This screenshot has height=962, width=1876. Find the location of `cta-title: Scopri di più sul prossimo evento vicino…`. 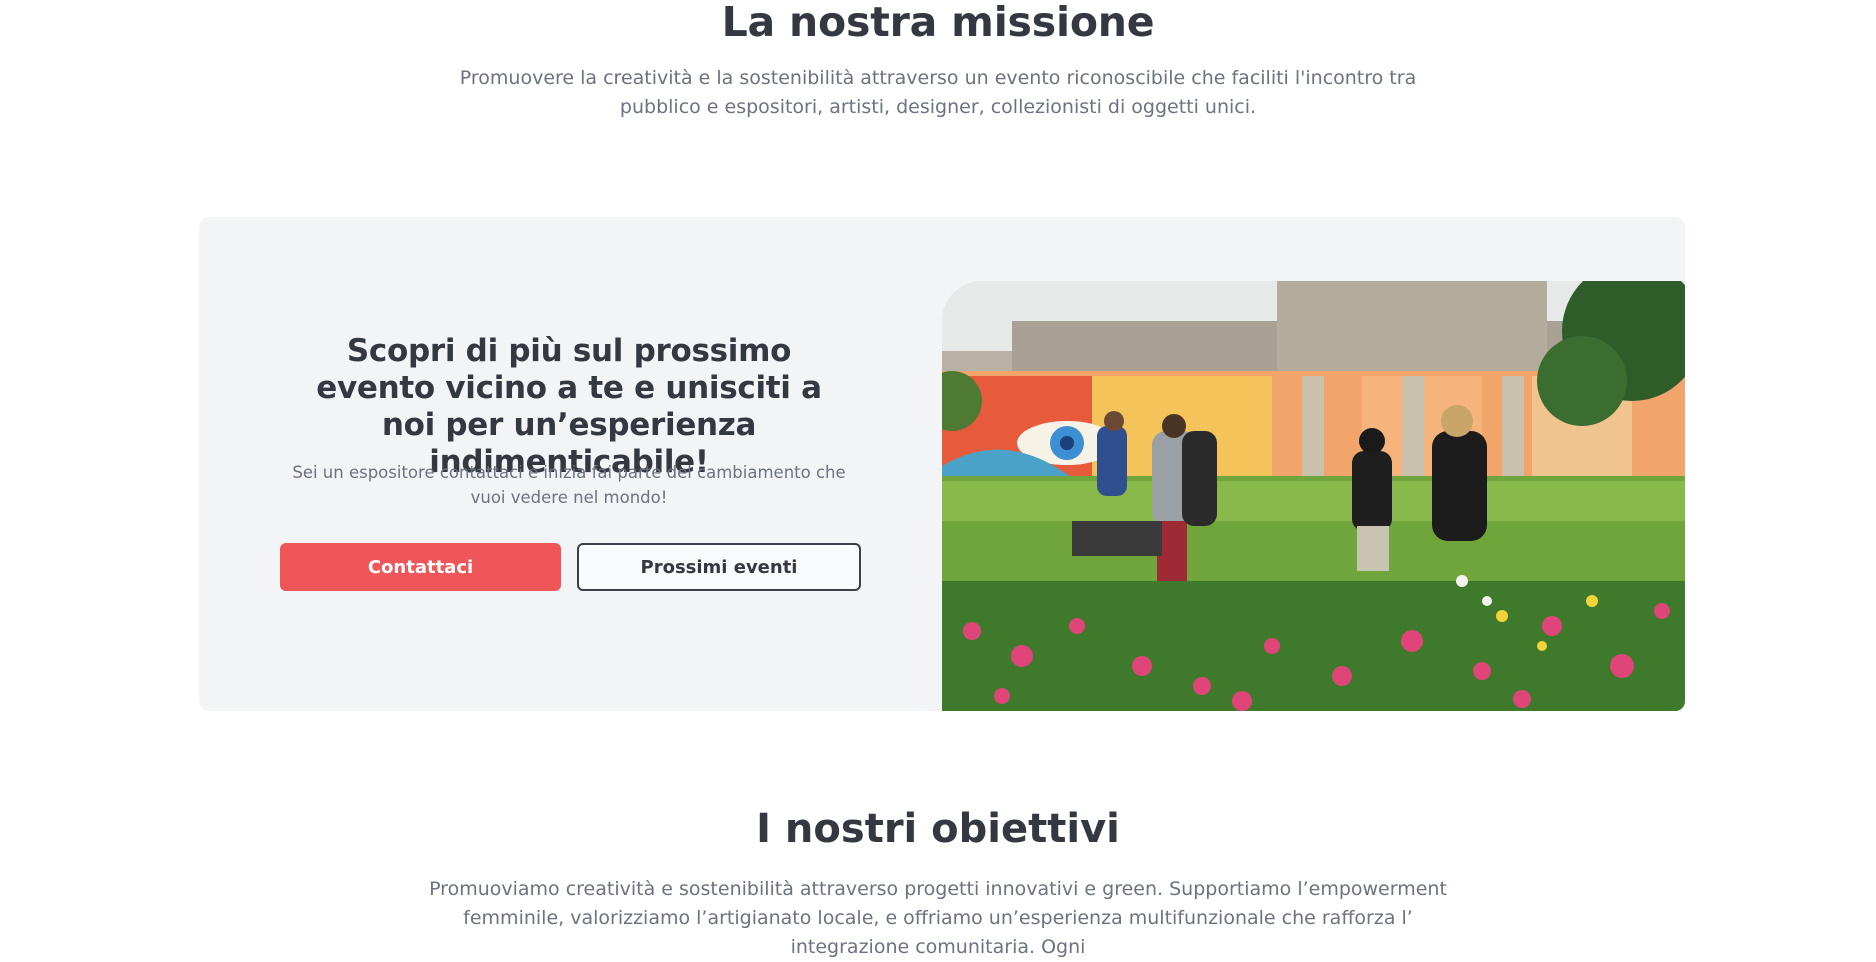

cta-title: Scopri di più sul prossimo evento vicino… is located at coordinates (569, 406).